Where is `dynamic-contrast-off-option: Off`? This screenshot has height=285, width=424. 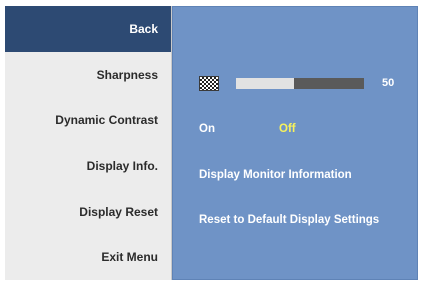 dynamic-contrast-off-option: Off is located at coordinates (287, 129).